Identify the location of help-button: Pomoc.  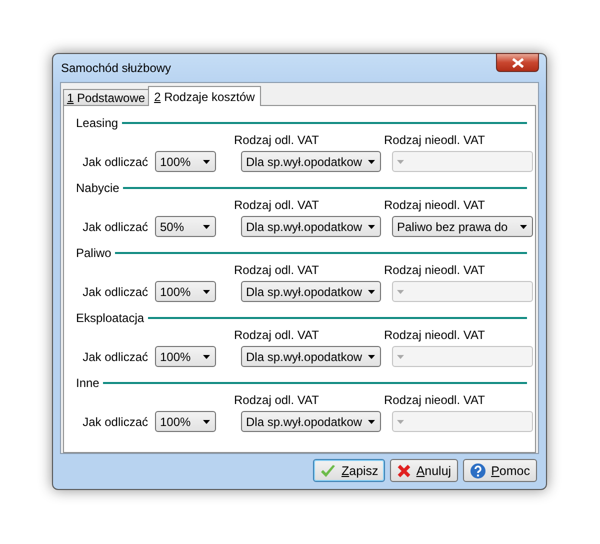
(500, 470).